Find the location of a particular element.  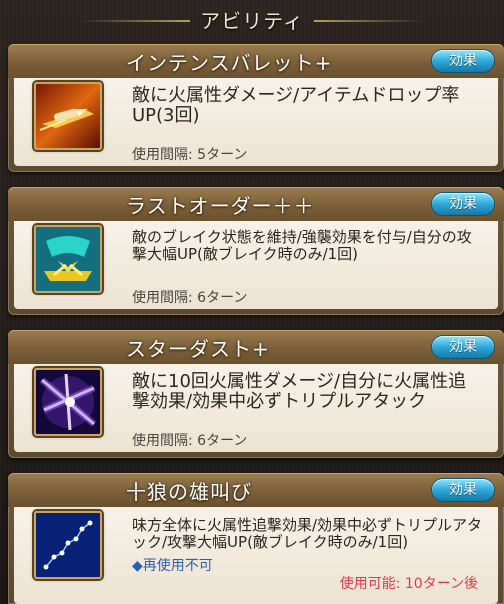

page-title: アビリティ is located at coordinates (252, 20).